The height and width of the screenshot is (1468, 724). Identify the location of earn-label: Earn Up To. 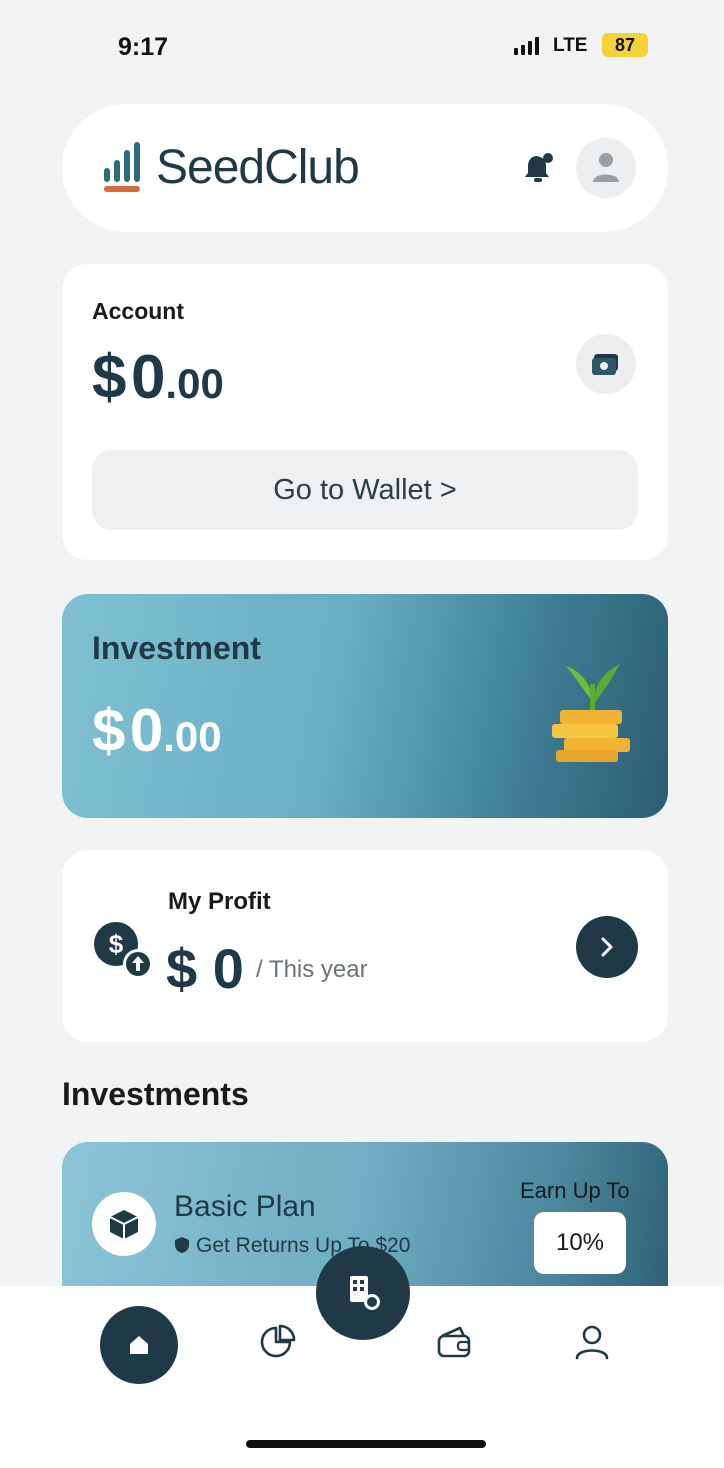
(575, 1190).